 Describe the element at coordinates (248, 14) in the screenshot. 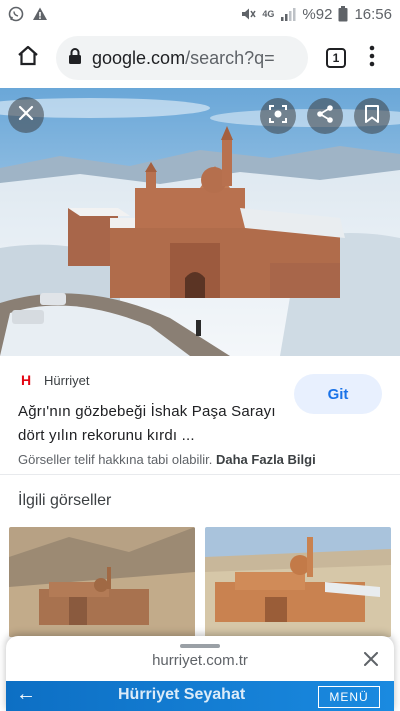

I see `mute-icon` at that location.